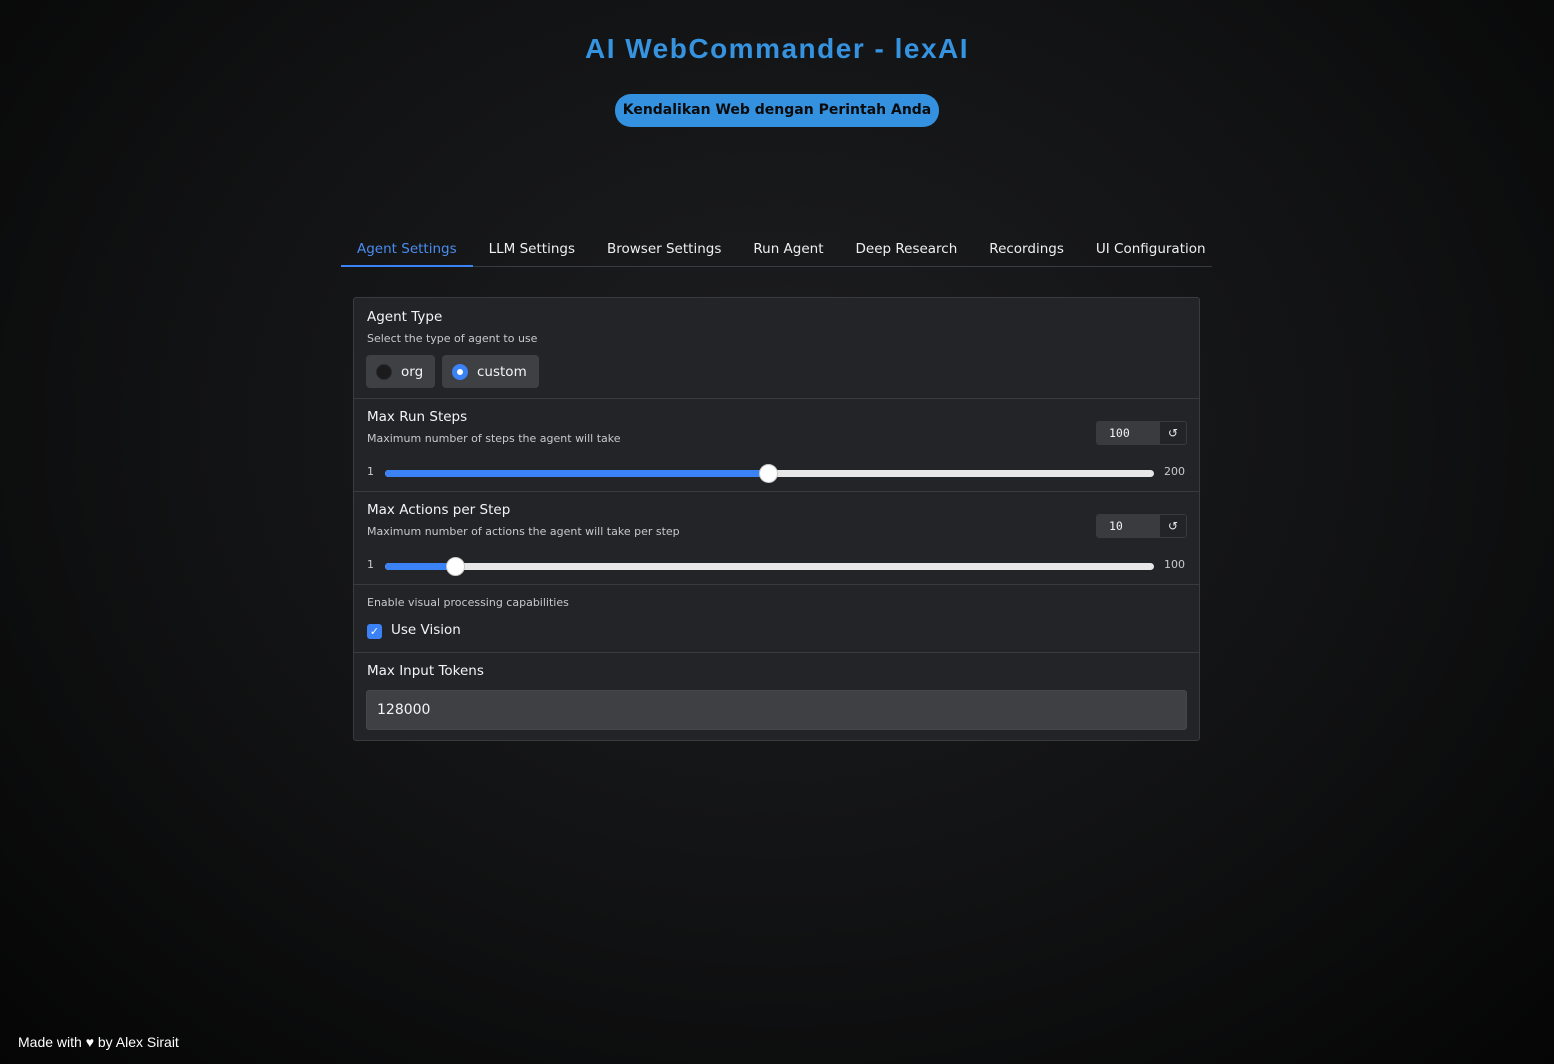 This screenshot has height=1064, width=1554. What do you see at coordinates (1174, 471) in the screenshot?
I see `range-max-label: 200` at bounding box center [1174, 471].